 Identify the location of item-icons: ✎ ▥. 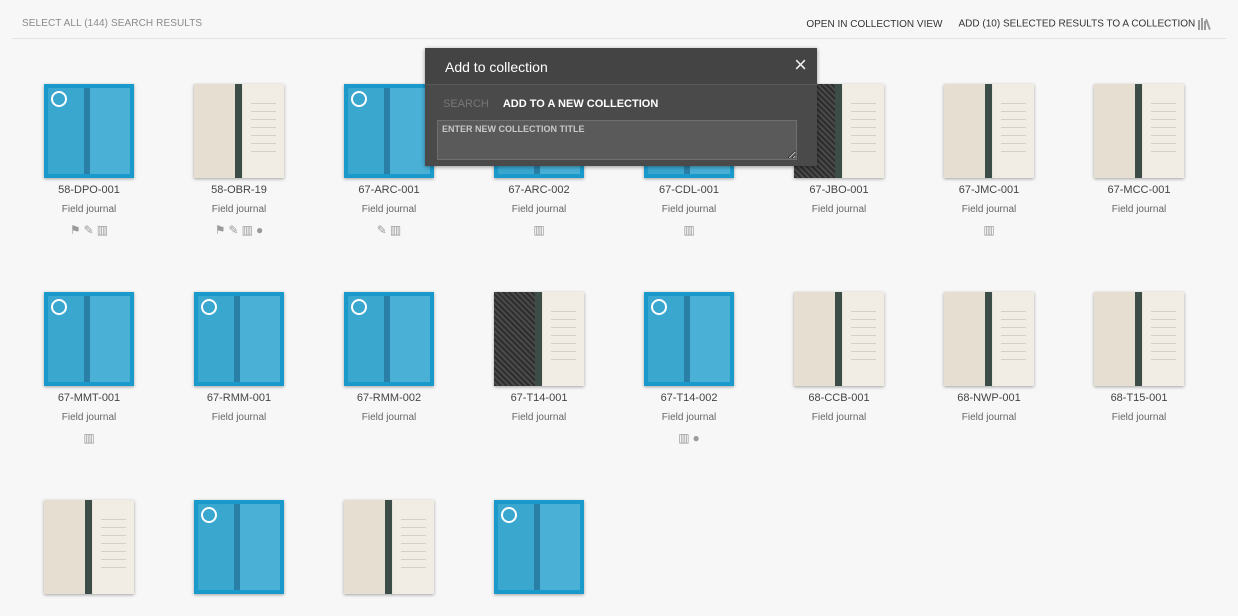
(389, 230).